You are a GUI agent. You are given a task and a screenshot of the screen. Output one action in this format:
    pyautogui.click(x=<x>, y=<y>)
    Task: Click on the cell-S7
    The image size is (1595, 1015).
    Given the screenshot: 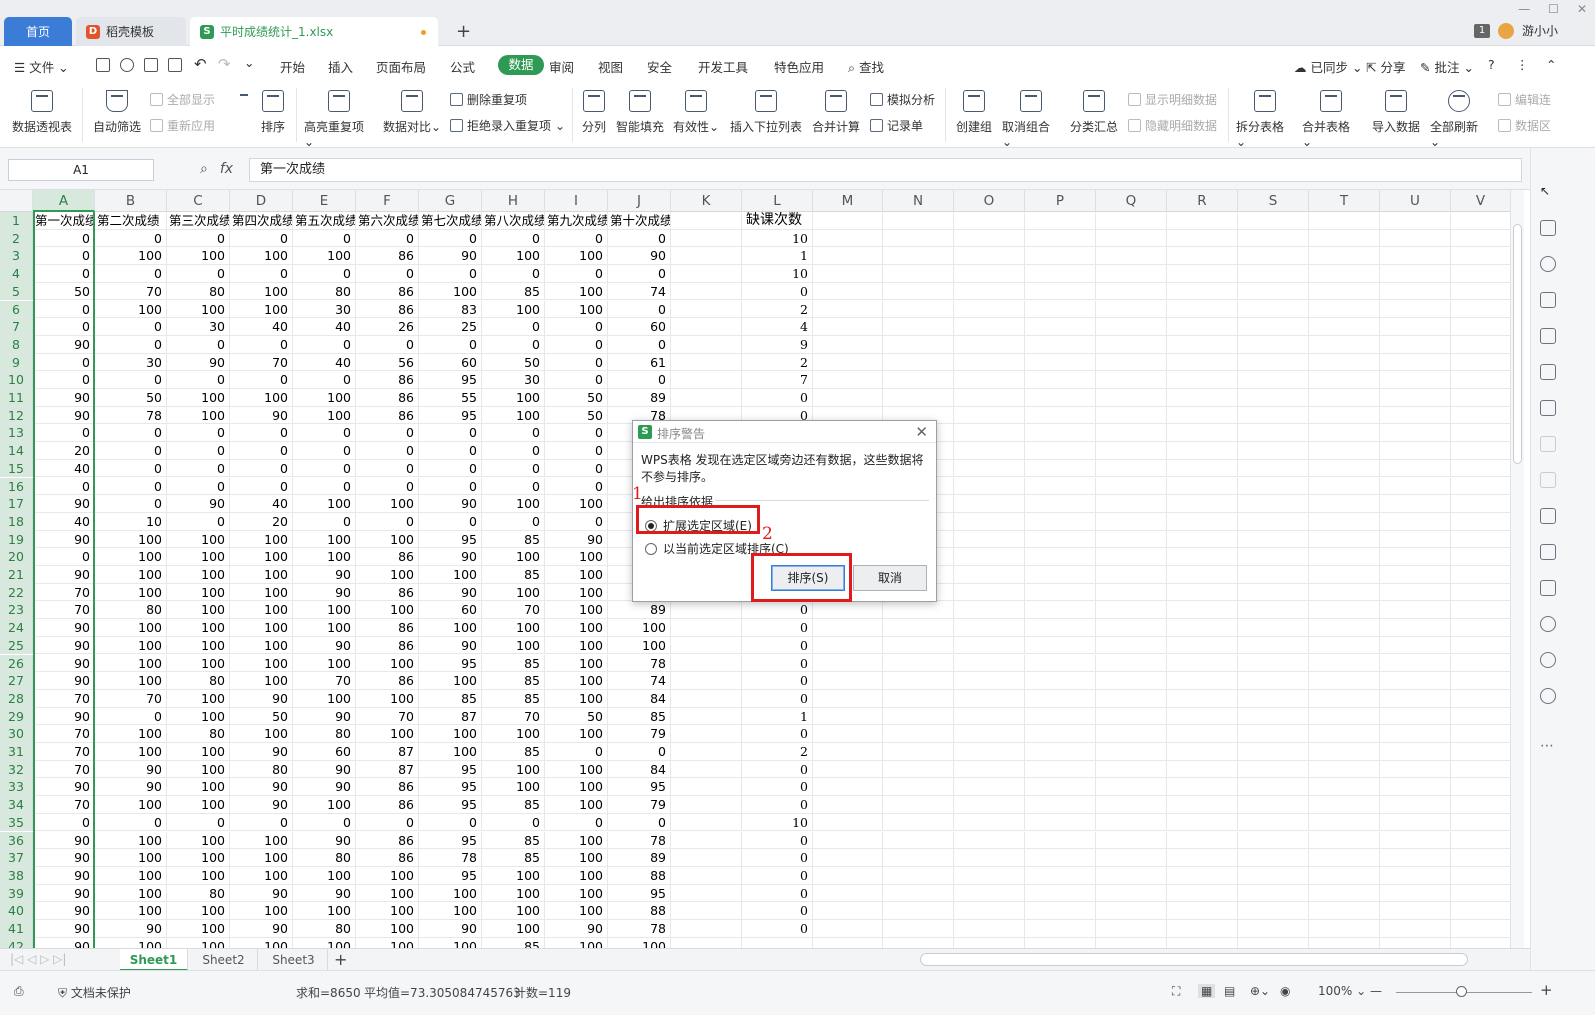 What is the action you would take?
    pyautogui.click(x=1273, y=327)
    